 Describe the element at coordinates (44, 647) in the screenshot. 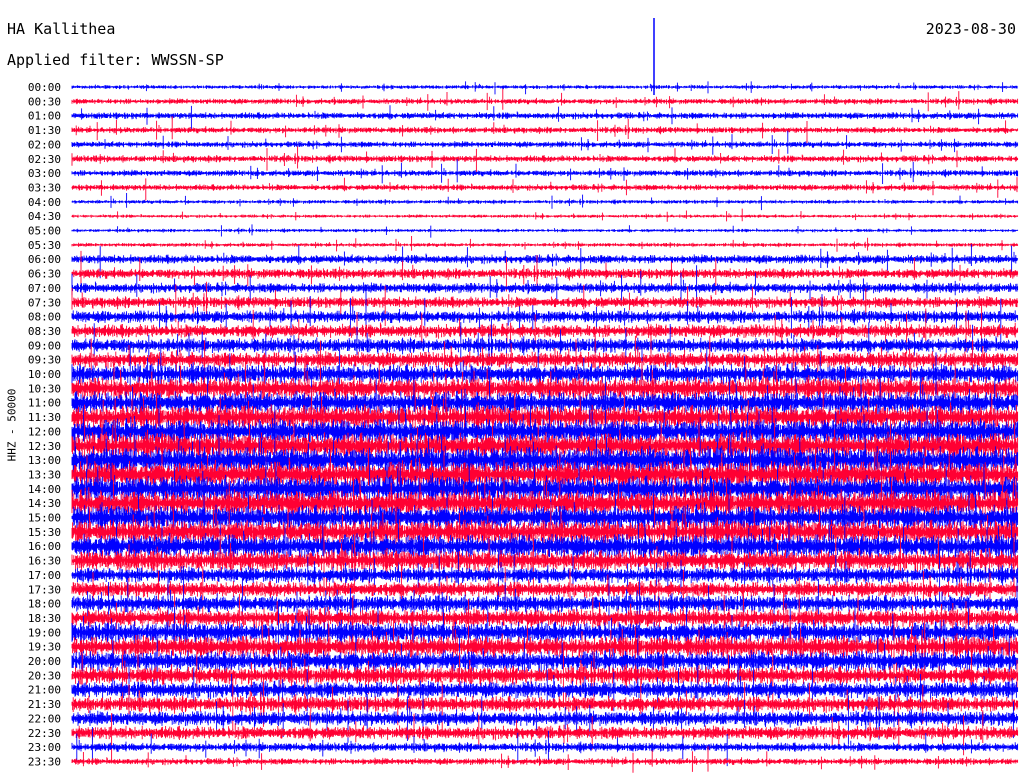

I see `row-label: 19:30` at that location.